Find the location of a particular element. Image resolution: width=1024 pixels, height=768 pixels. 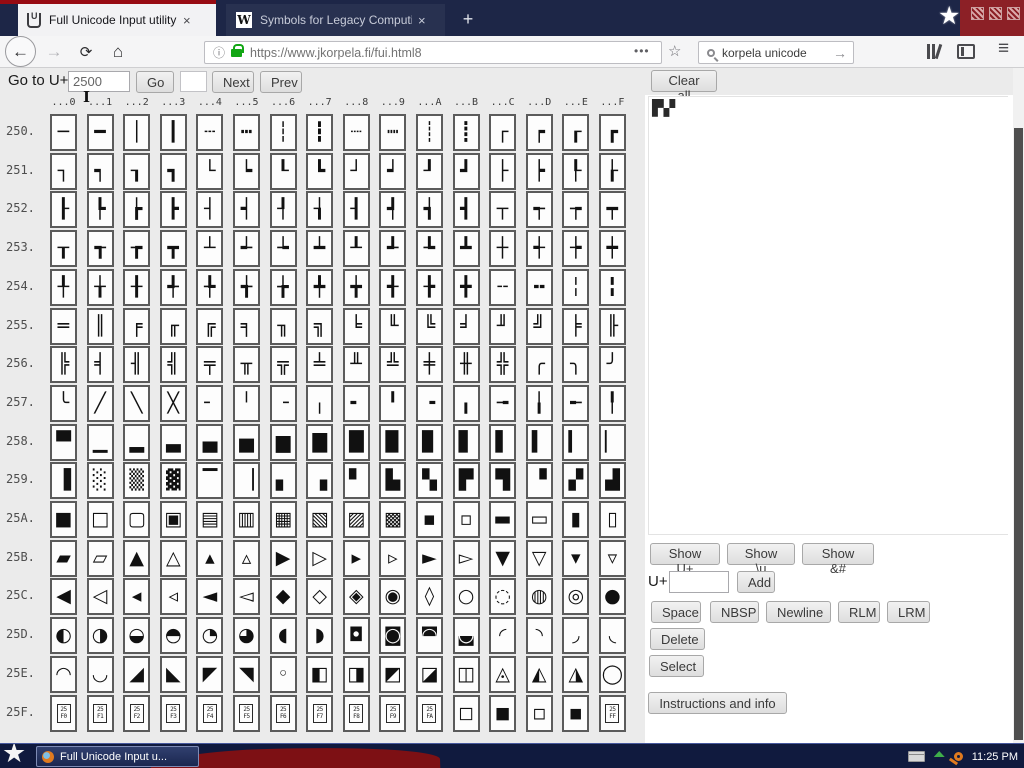

sidebar-icon is located at coordinates (966, 51).